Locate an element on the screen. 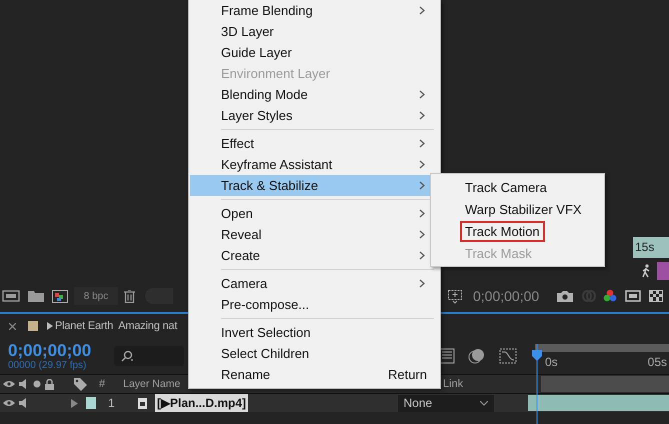 The width and height of the screenshot is (669, 424). caret-icon is located at coordinates (484, 403).